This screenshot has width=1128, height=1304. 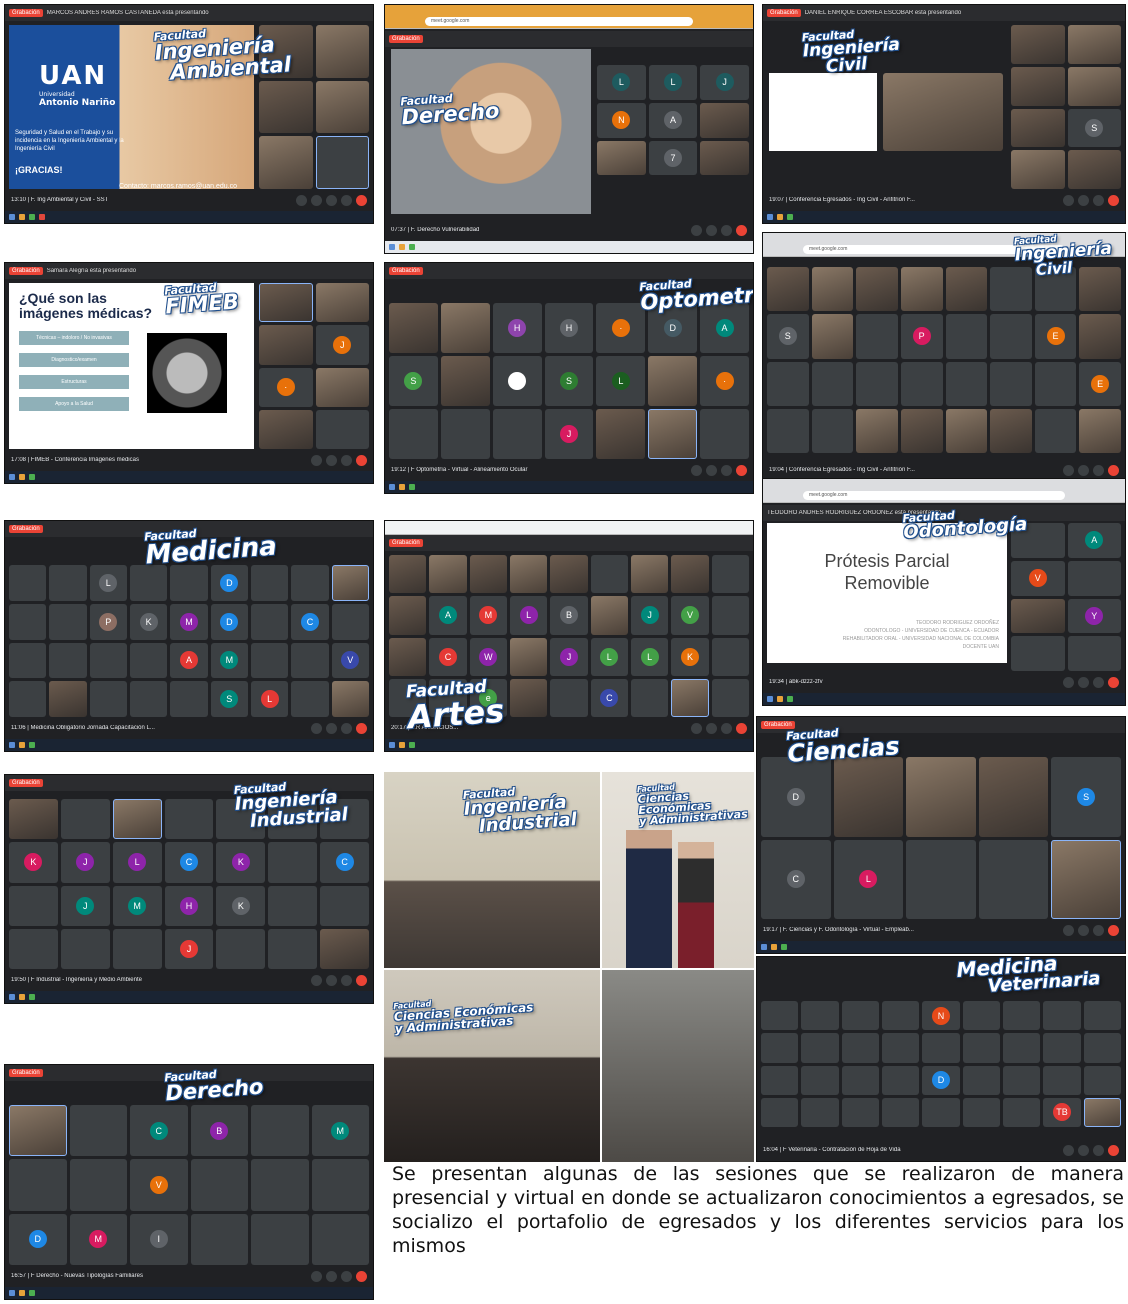 What do you see at coordinates (488, 656) in the screenshot?
I see `participant-tile: W` at bounding box center [488, 656].